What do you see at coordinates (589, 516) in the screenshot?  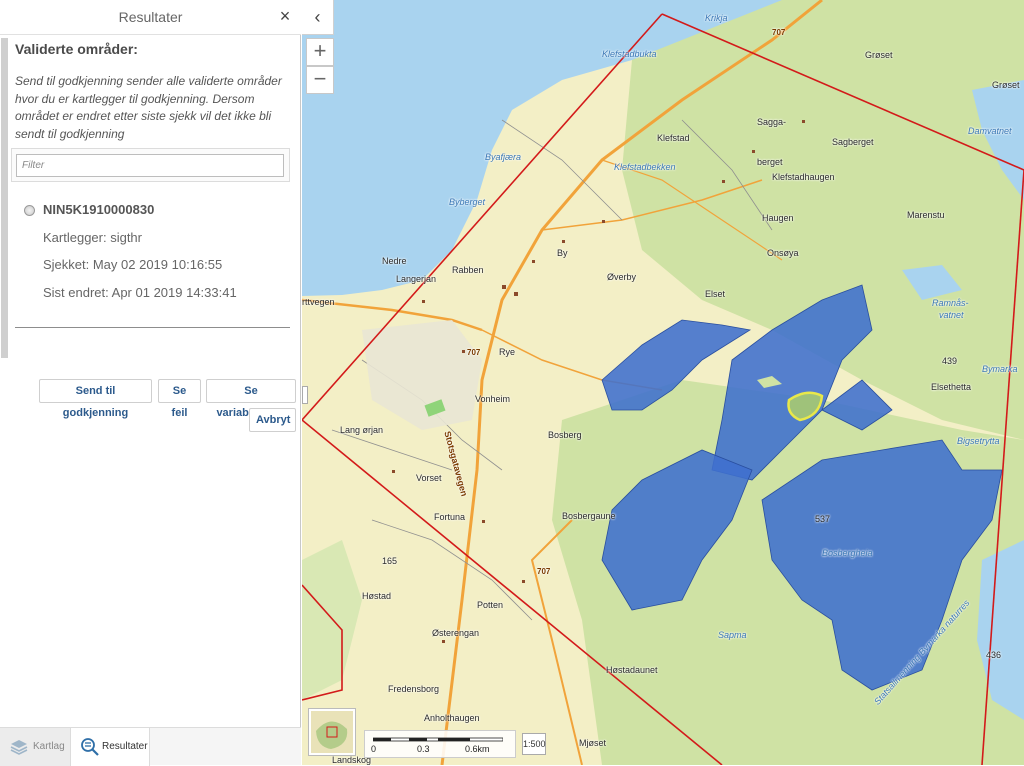 I see `place-label: Bosbergaune` at bounding box center [589, 516].